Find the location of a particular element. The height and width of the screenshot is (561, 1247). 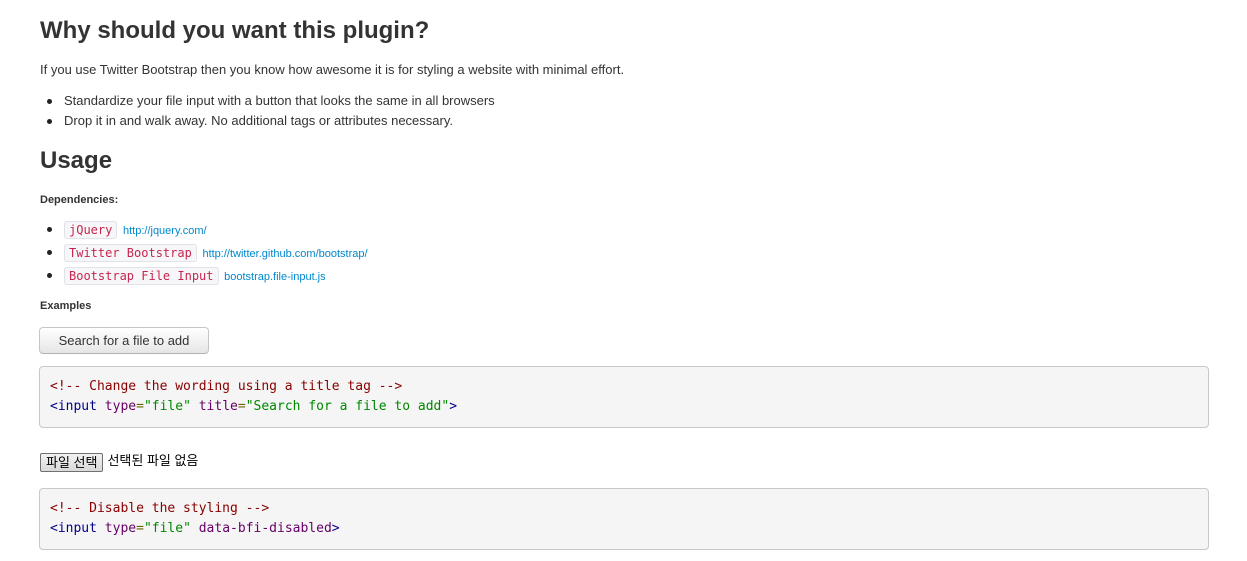

code-attr: data-bfi-disabled is located at coordinates (265, 528).